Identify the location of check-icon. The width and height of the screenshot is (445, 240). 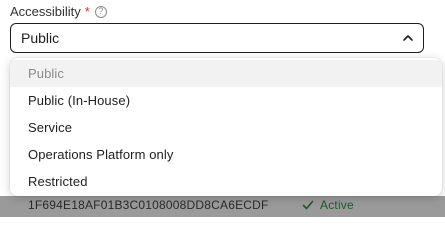
(308, 205).